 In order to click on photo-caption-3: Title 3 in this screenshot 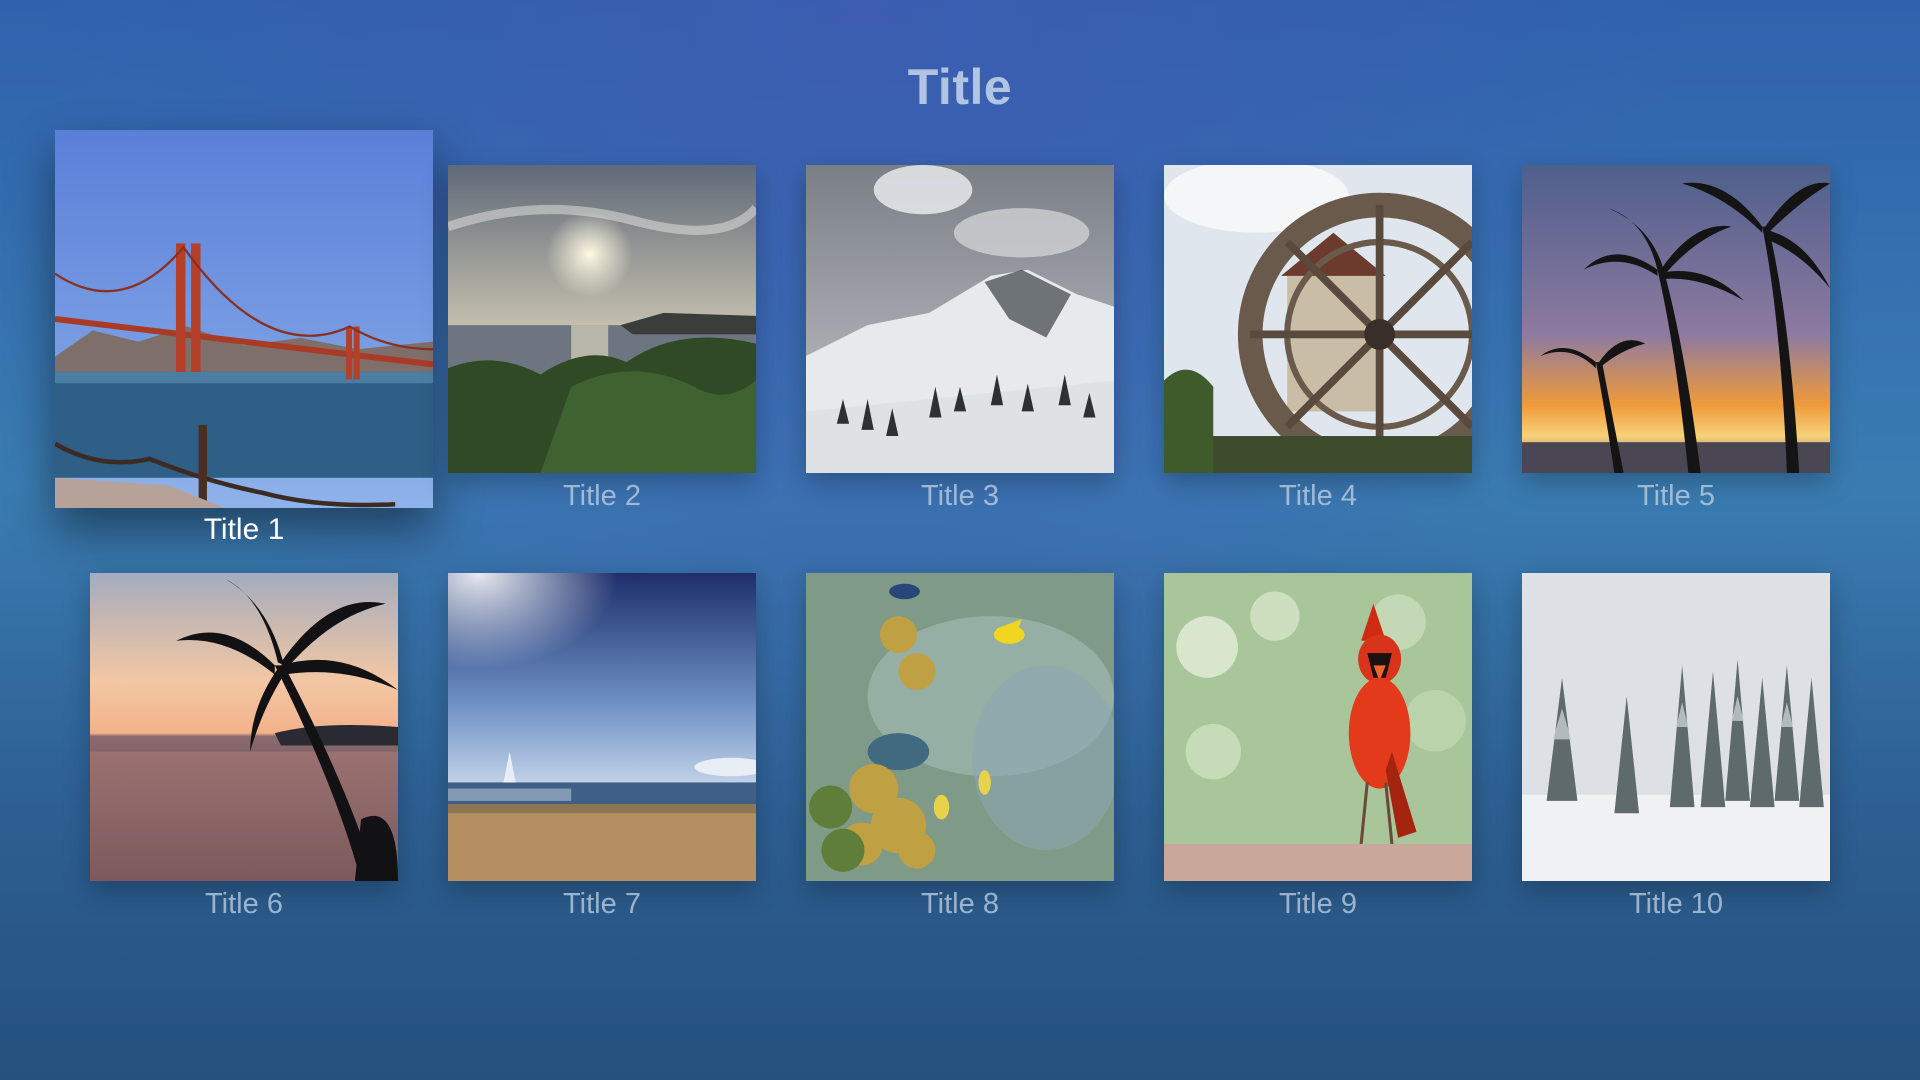, I will do `click(960, 496)`.